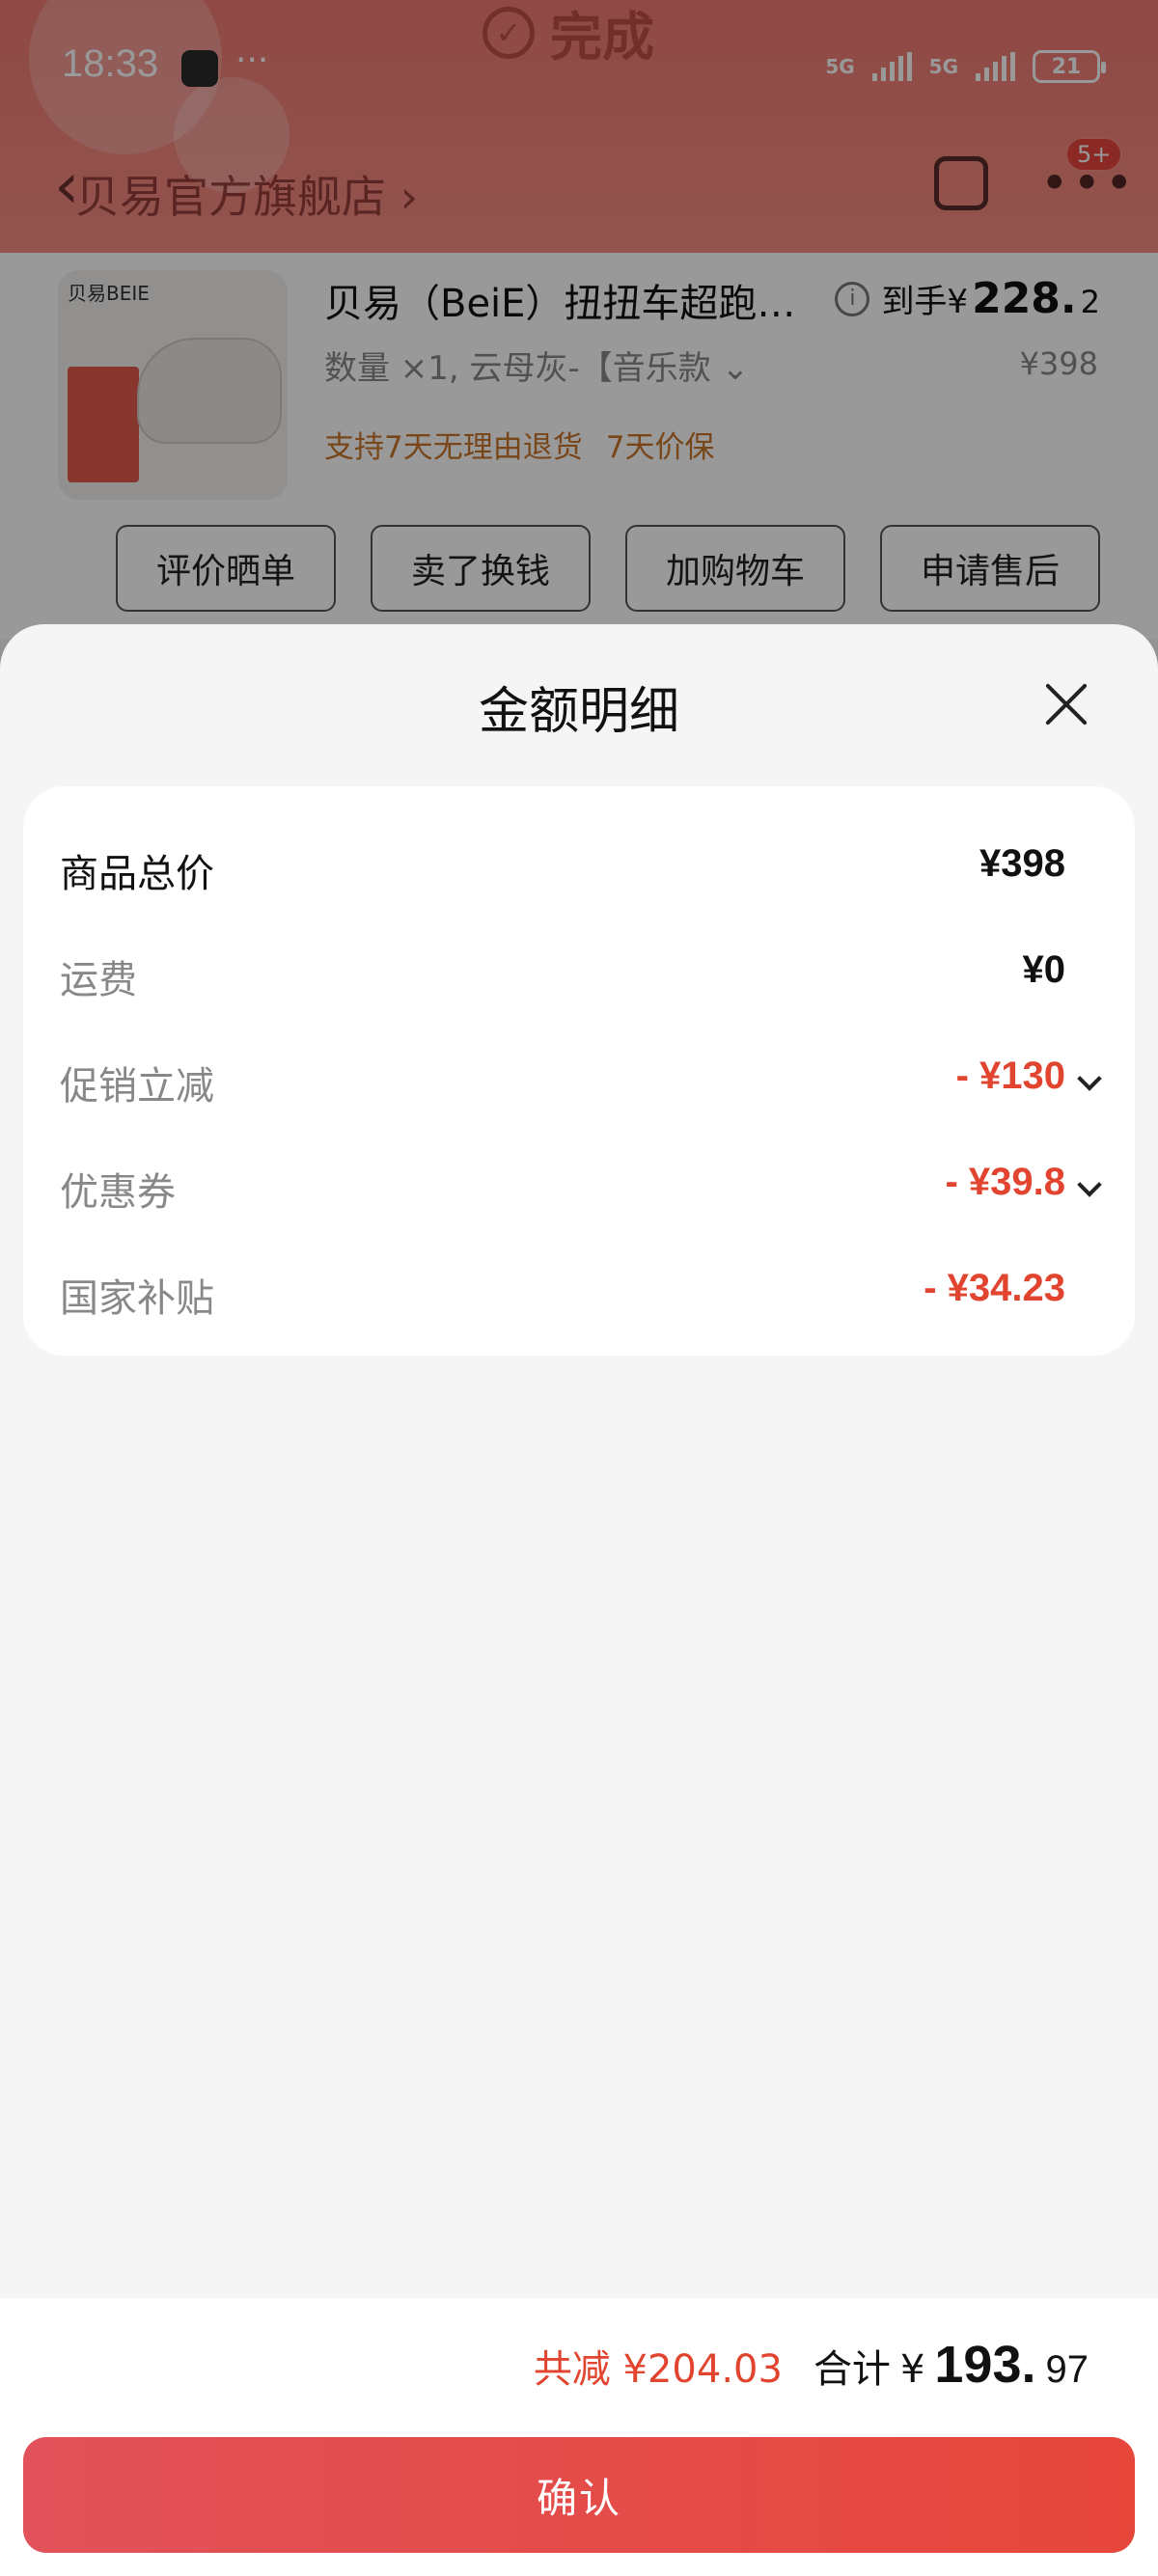 The width and height of the screenshot is (1158, 2576). Describe the element at coordinates (579, 1079) in the screenshot. I see `detail-row-promotion: 促销立减 - ¥130` at that location.